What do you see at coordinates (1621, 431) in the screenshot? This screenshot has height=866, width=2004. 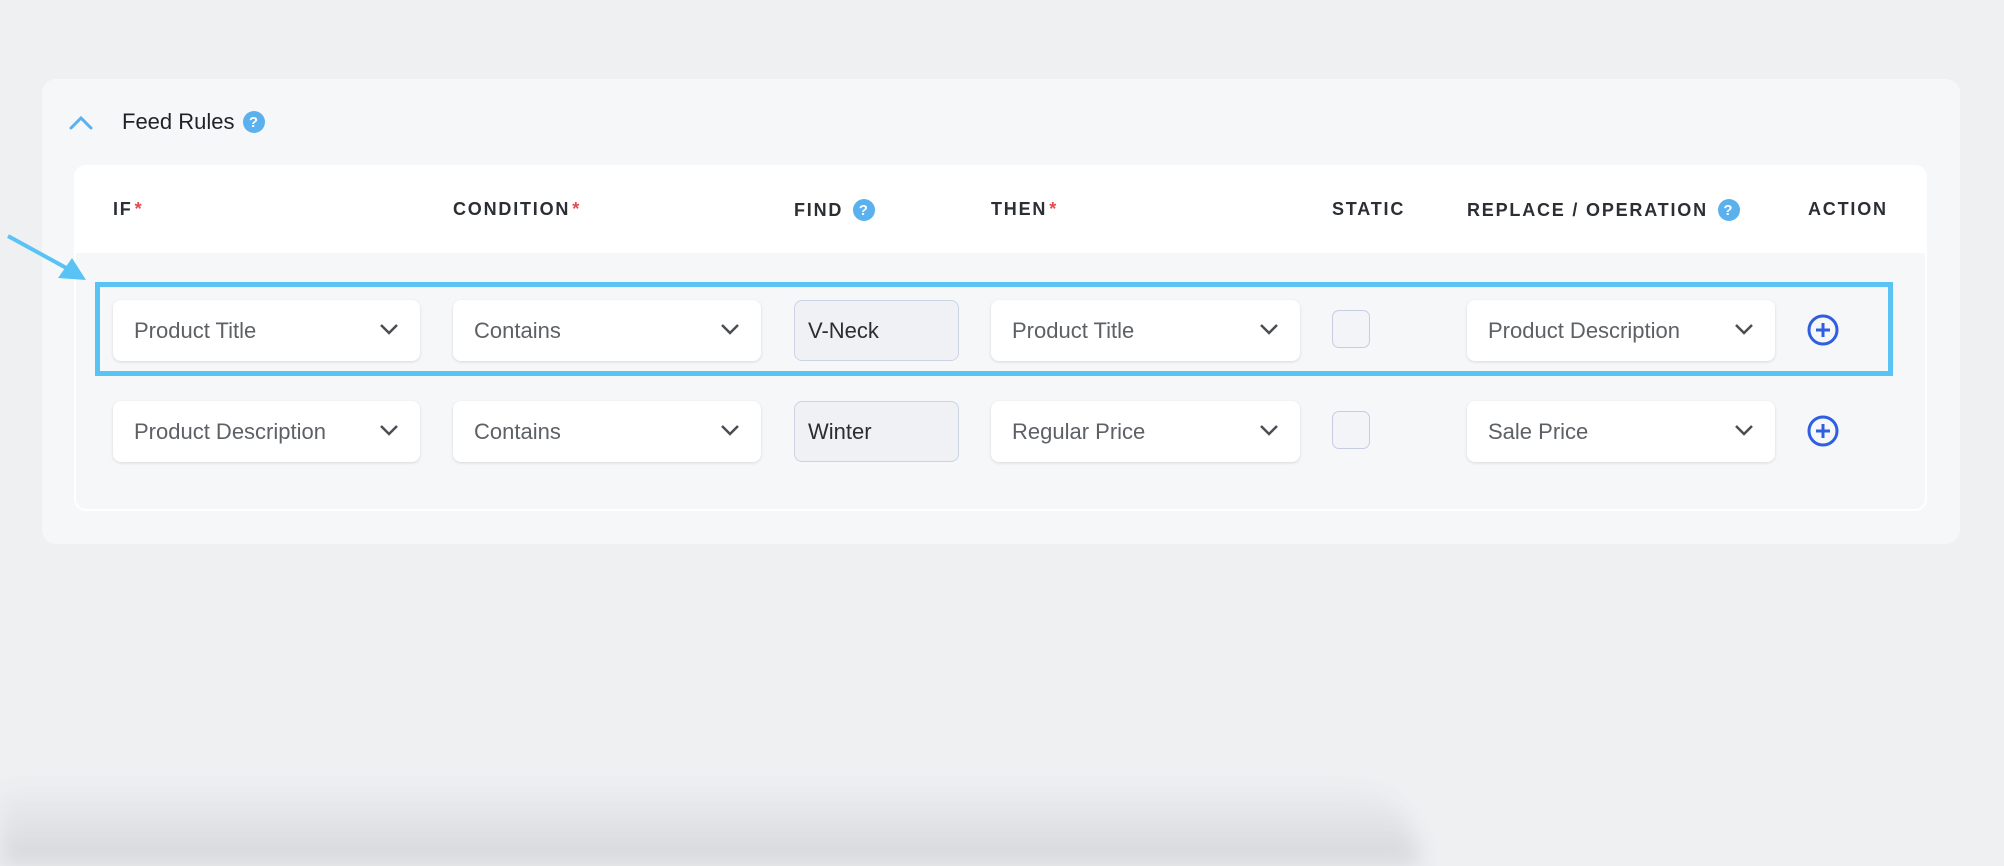 I see `replace-select: Sale Price` at bounding box center [1621, 431].